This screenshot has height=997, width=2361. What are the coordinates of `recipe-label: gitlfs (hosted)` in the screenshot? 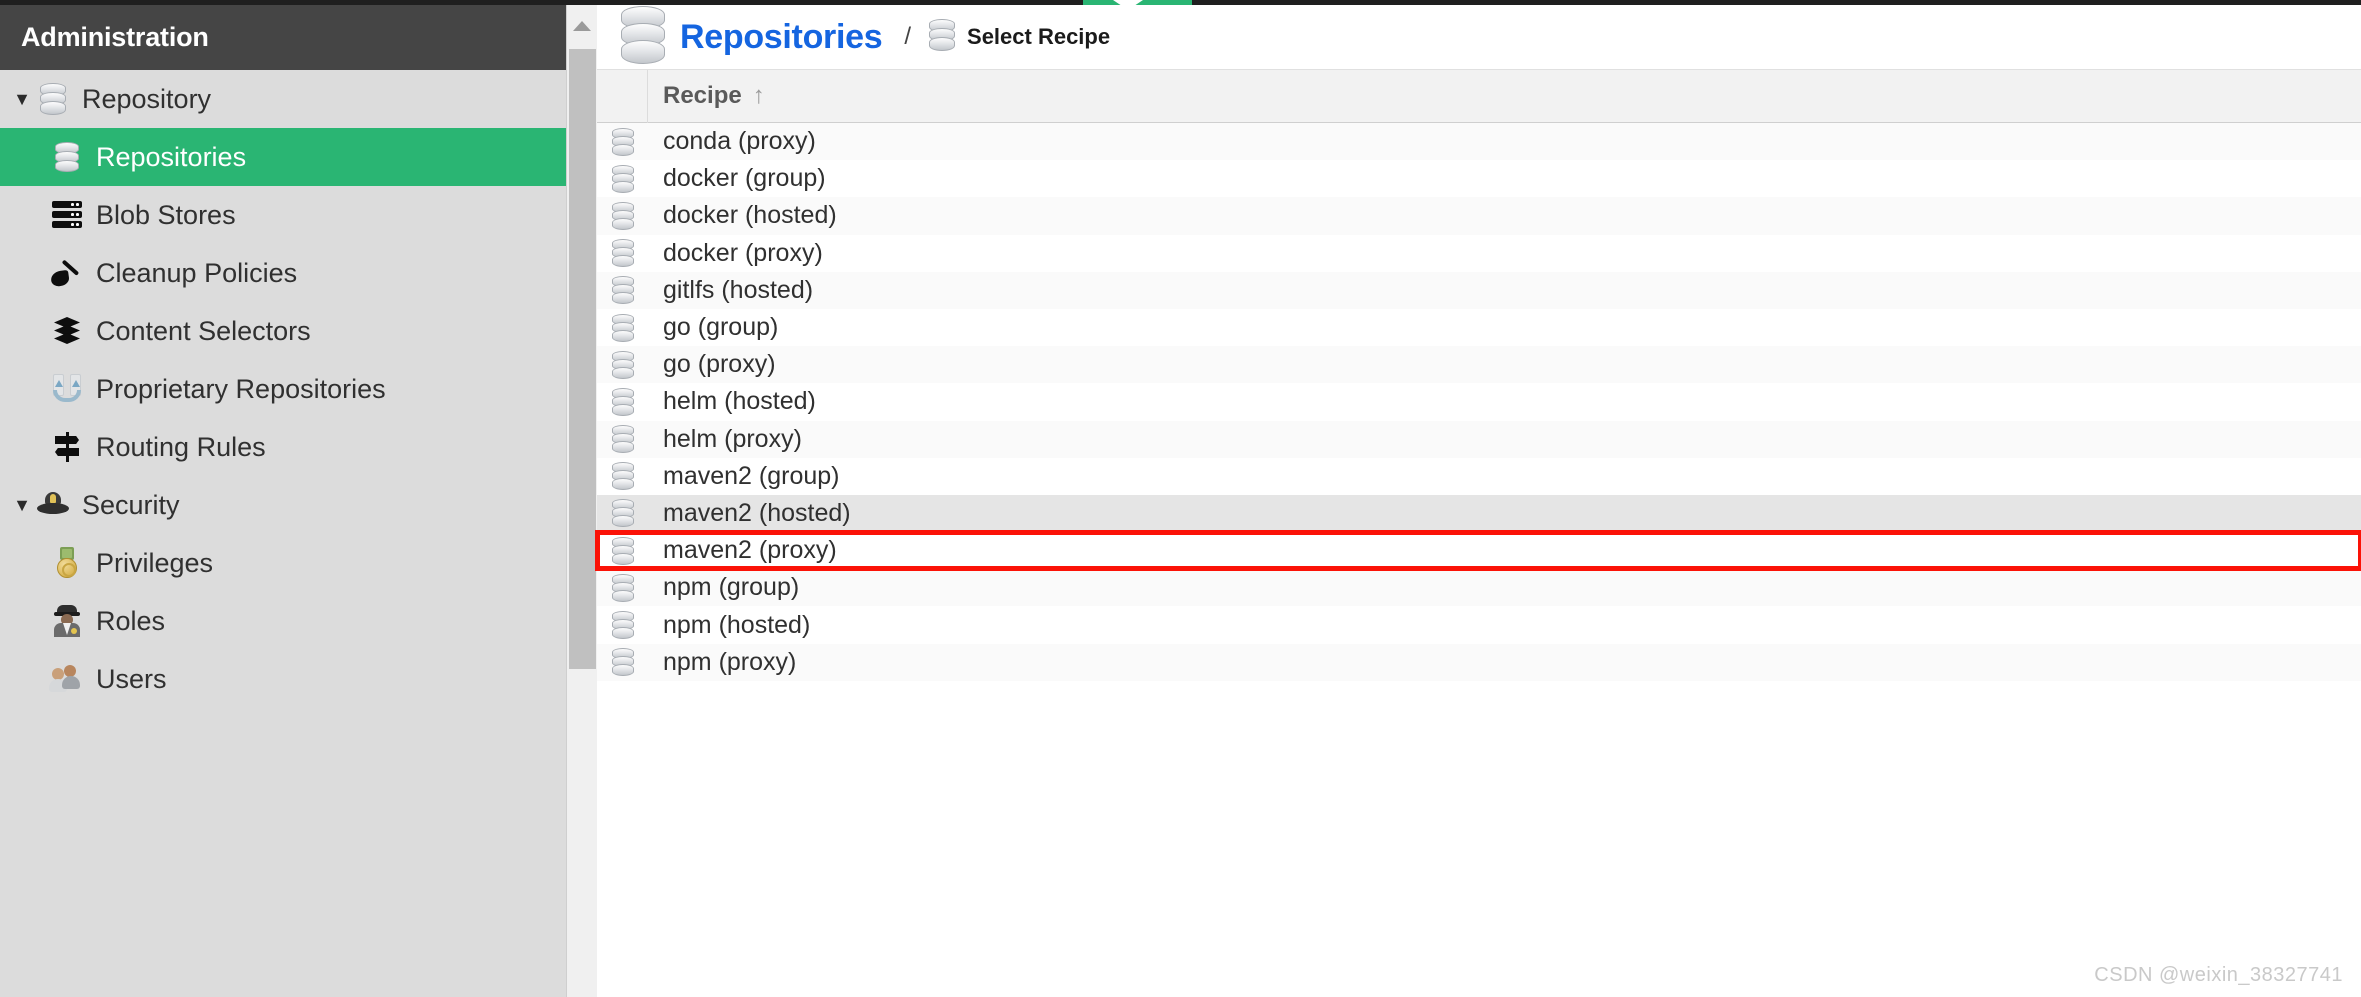 It's located at (738, 289).